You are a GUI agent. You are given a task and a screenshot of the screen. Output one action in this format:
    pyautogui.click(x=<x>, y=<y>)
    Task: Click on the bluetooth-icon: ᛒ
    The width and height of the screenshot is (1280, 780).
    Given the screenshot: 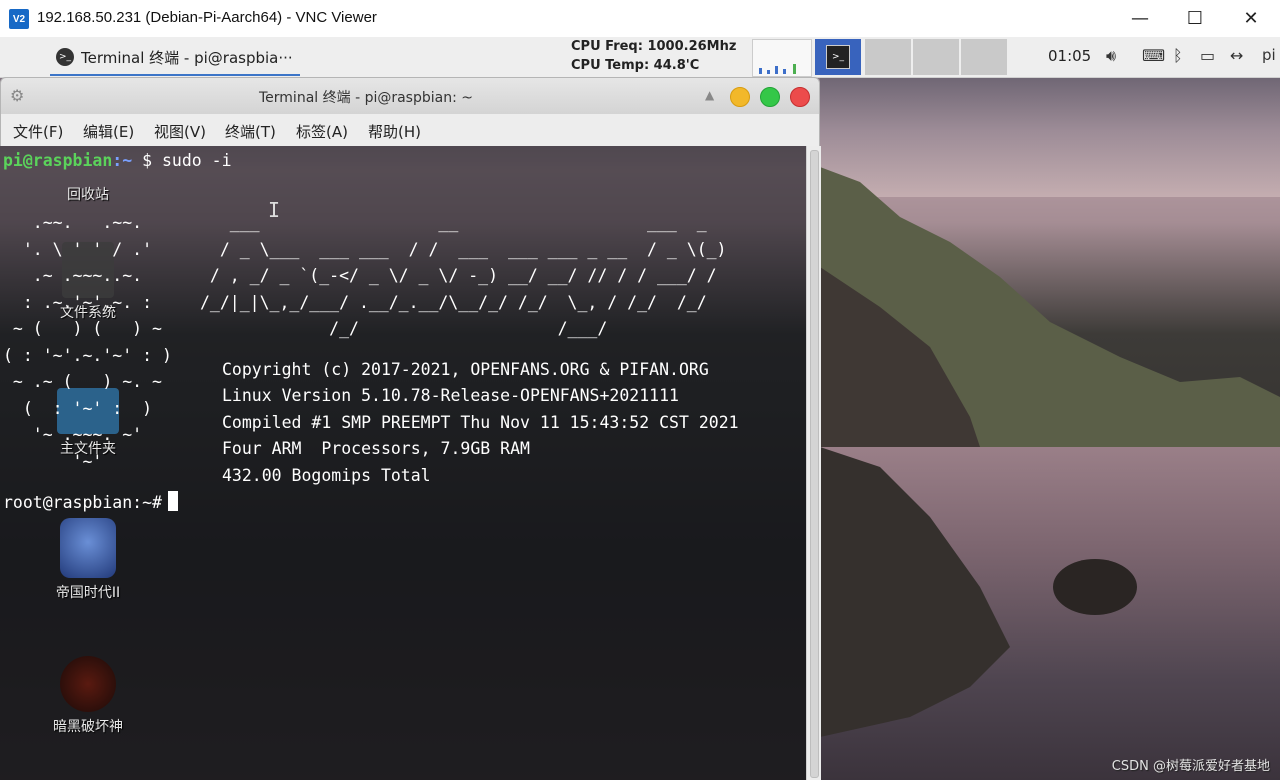 What is the action you would take?
    pyautogui.click(x=1178, y=55)
    